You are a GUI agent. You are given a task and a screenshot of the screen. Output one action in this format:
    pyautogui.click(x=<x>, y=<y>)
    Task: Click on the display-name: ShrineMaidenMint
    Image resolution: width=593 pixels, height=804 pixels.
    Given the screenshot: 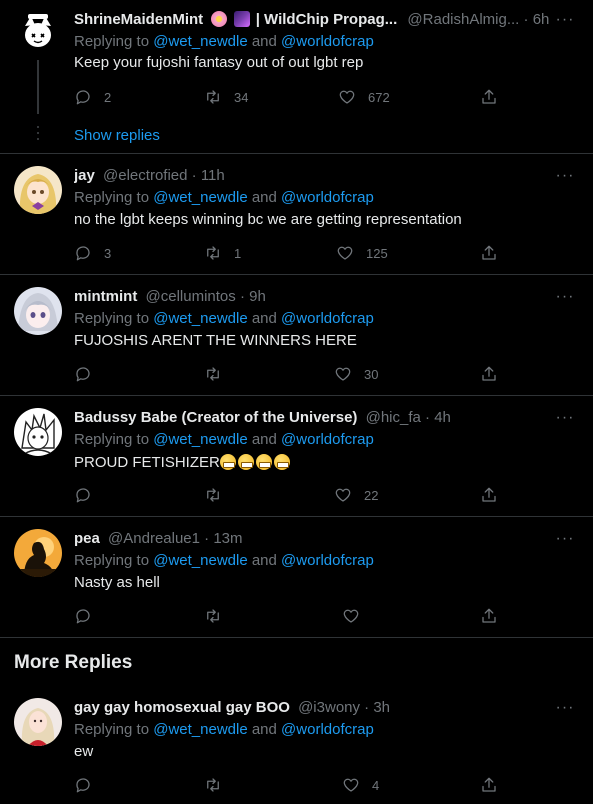 What is the action you would take?
    pyautogui.click(x=138, y=19)
    